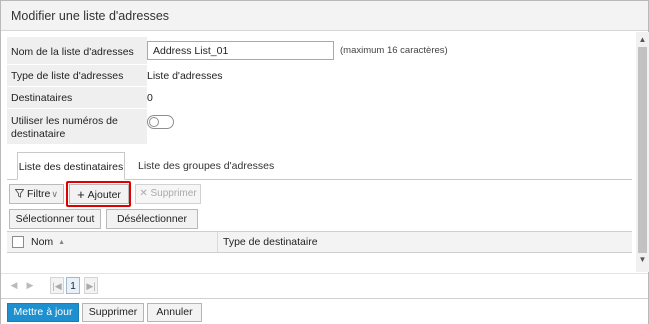  What do you see at coordinates (185, 76) in the screenshot?
I see `type-value: Liste d'adresses` at bounding box center [185, 76].